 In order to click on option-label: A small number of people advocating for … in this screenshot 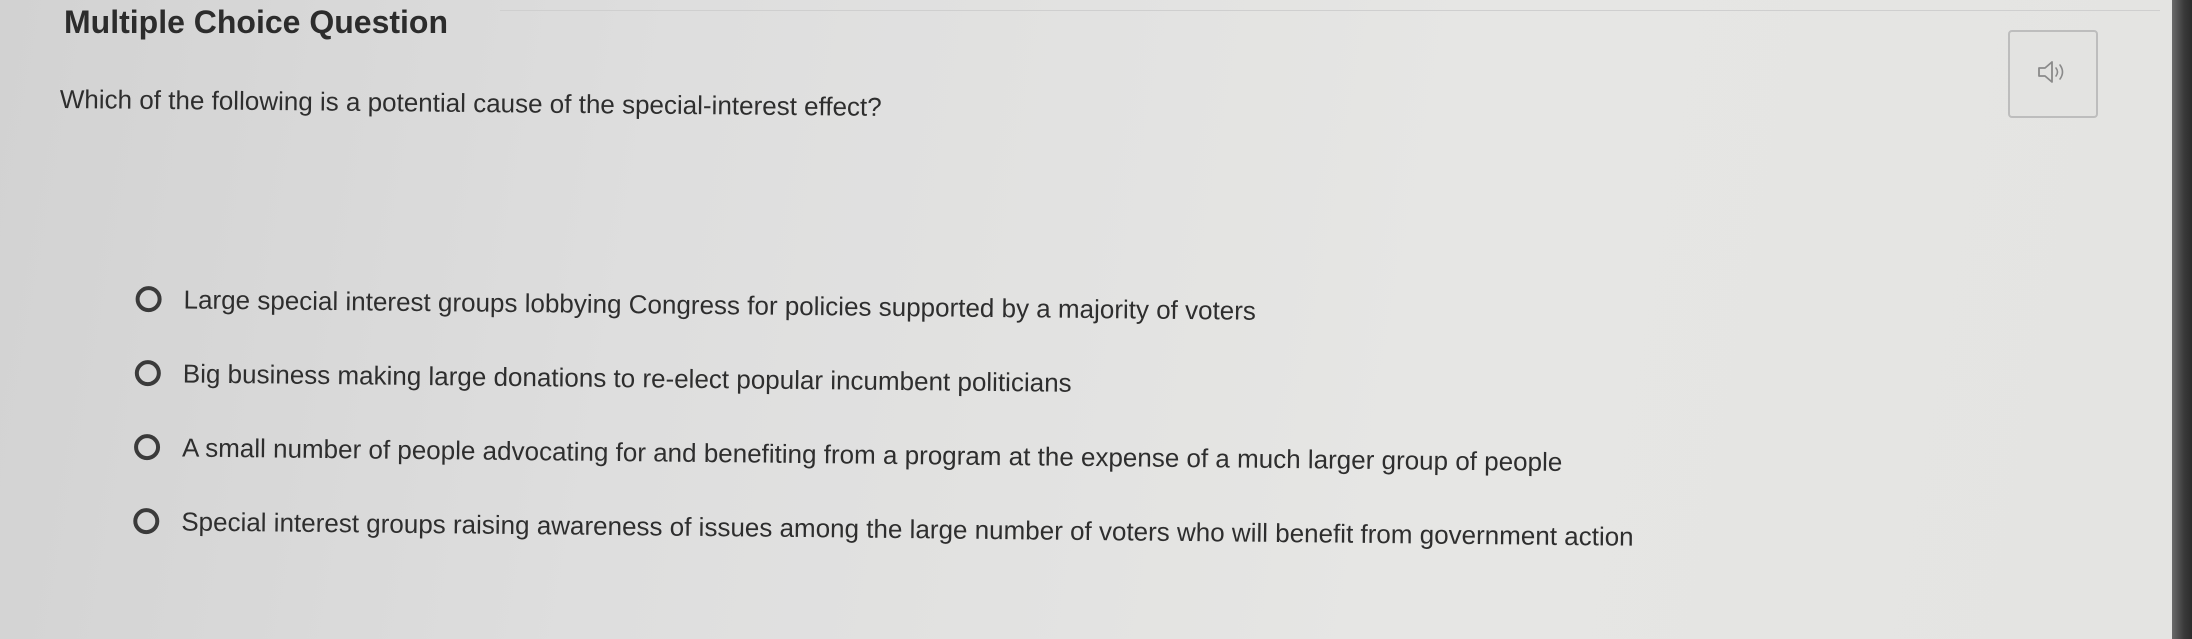, I will do `click(872, 454)`.